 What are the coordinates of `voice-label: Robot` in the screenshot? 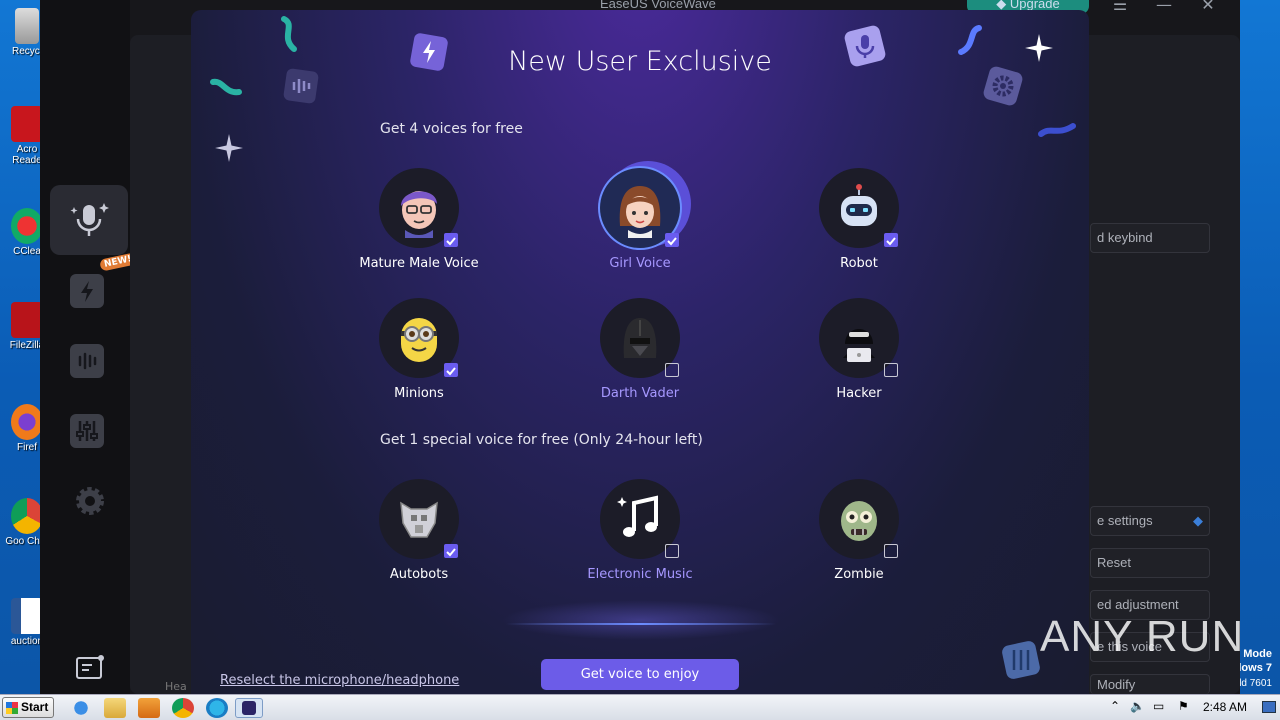 It's located at (859, 263).